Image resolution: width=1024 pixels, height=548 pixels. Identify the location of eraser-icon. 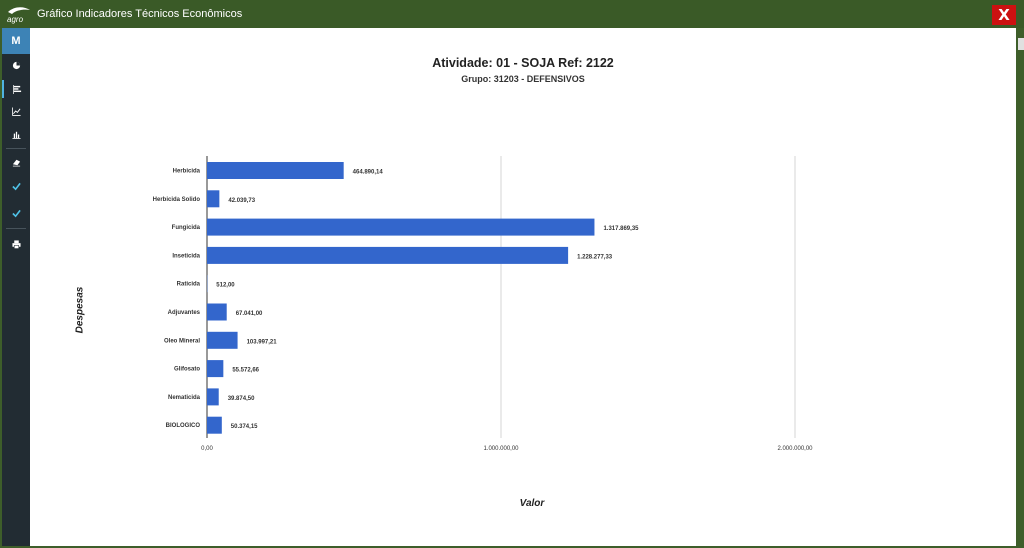
(16, 162).